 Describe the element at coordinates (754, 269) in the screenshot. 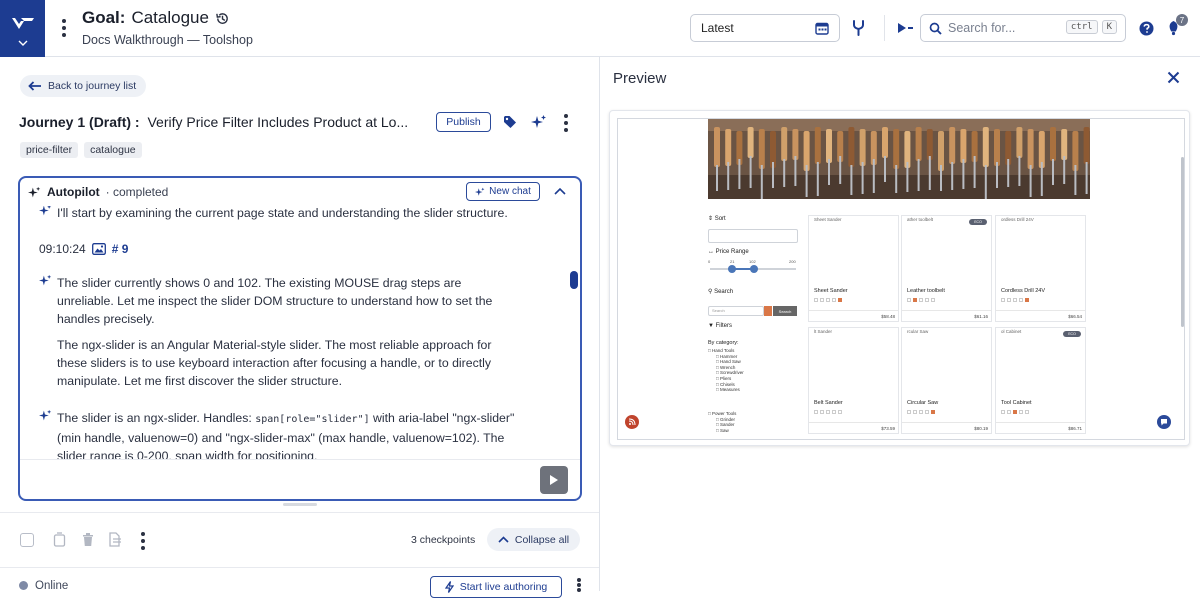

I see `price-slider-max-handle` at that location.